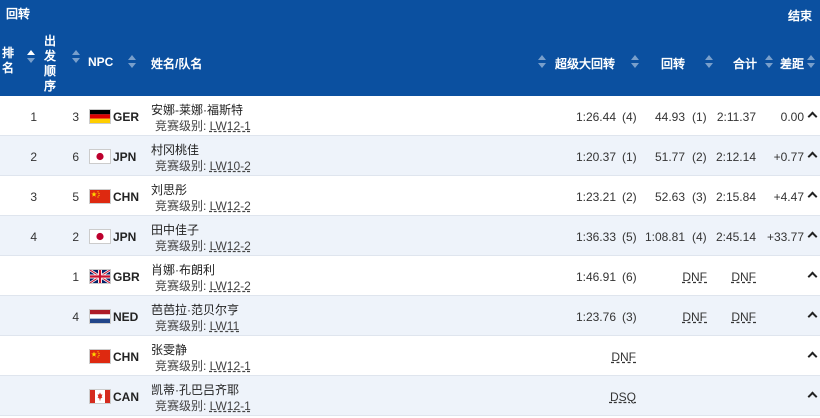  I want to click on sort-start-icon, so click(76, 57).